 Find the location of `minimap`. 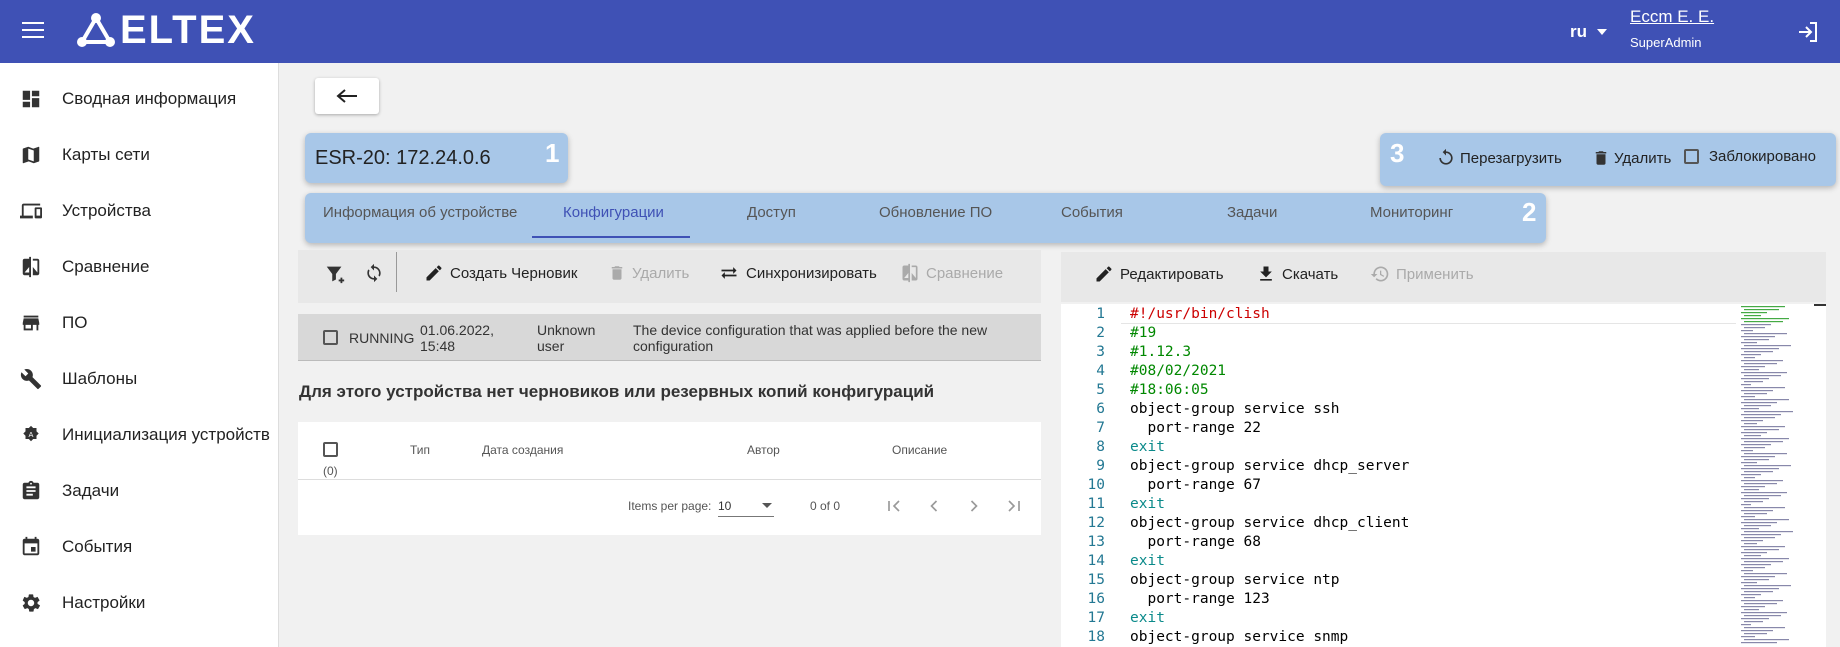

minimap is located at coordinates (1781, 475).